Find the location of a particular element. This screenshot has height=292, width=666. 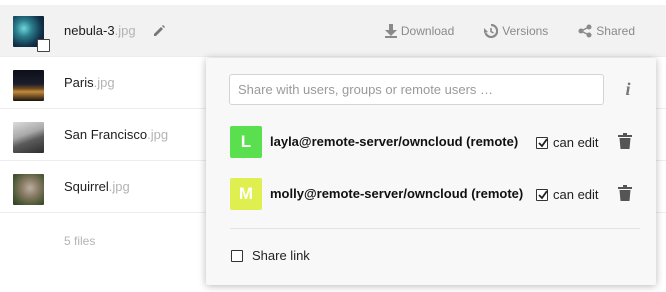

select-checkbox is located at coordinates (43, 45).